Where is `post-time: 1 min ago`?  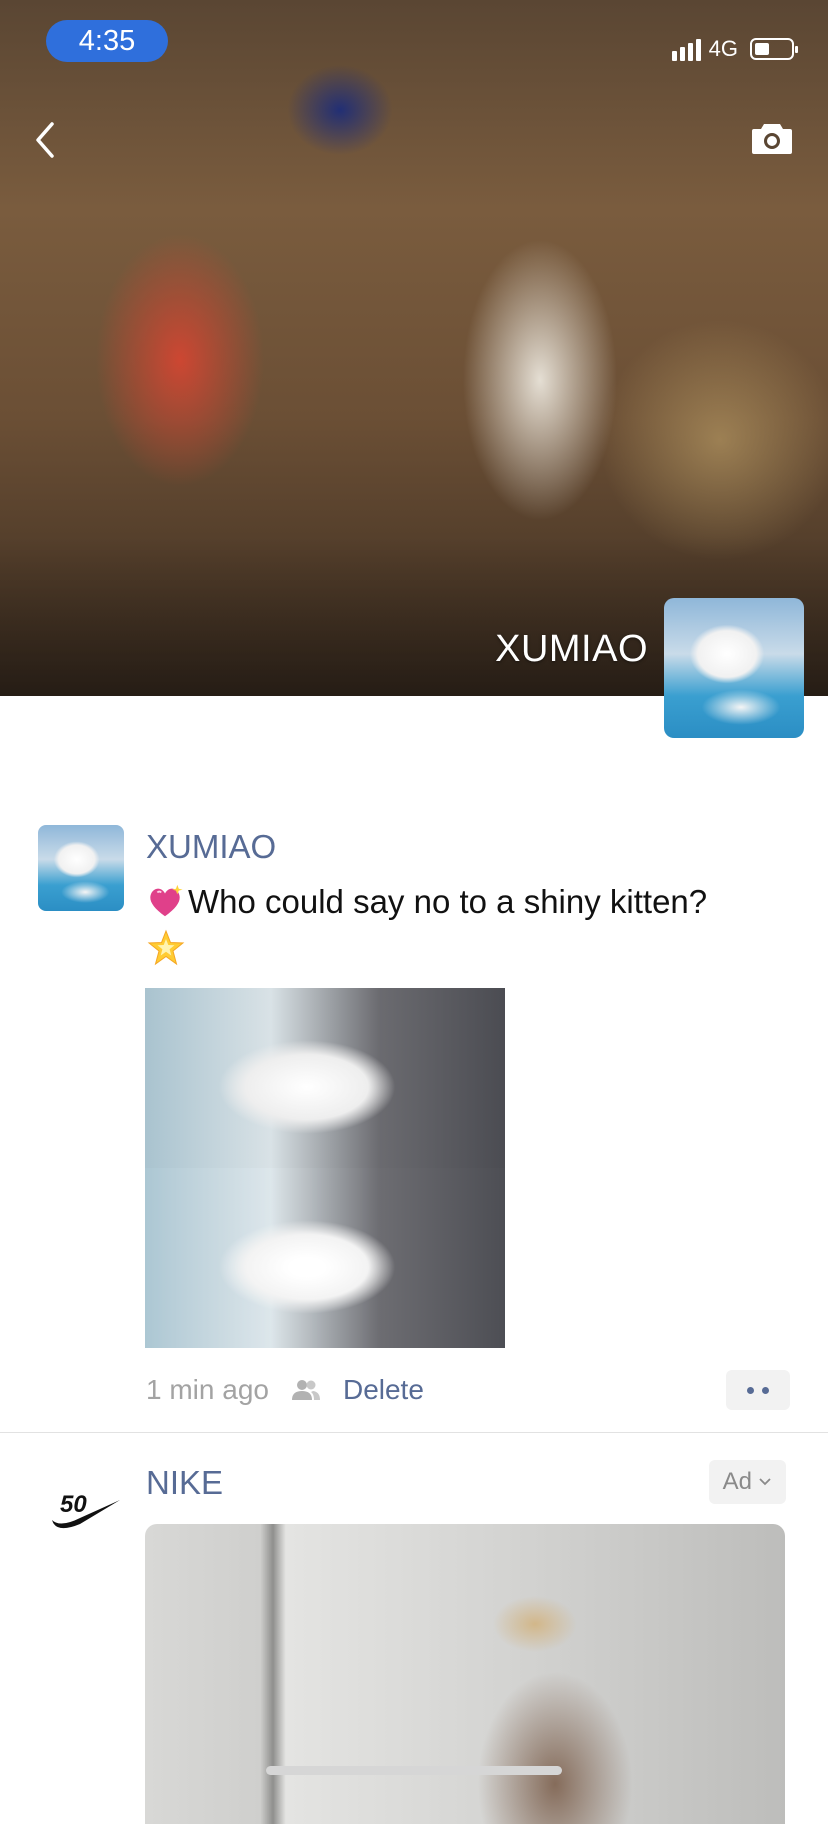 post-time: 1 min ago is located at coordinates (207, 1389).